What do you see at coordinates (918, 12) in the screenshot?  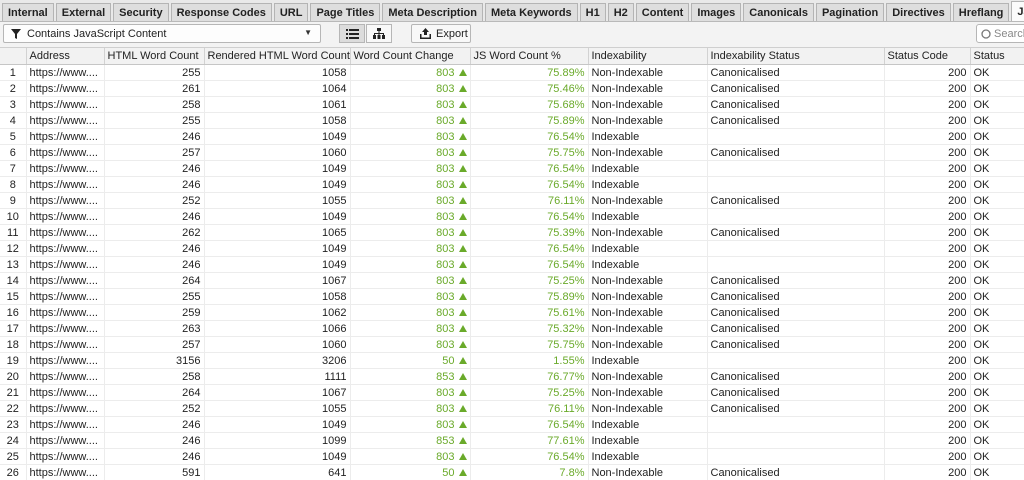 I see `tab-directives: Directives` at bounding box center [918, 12].